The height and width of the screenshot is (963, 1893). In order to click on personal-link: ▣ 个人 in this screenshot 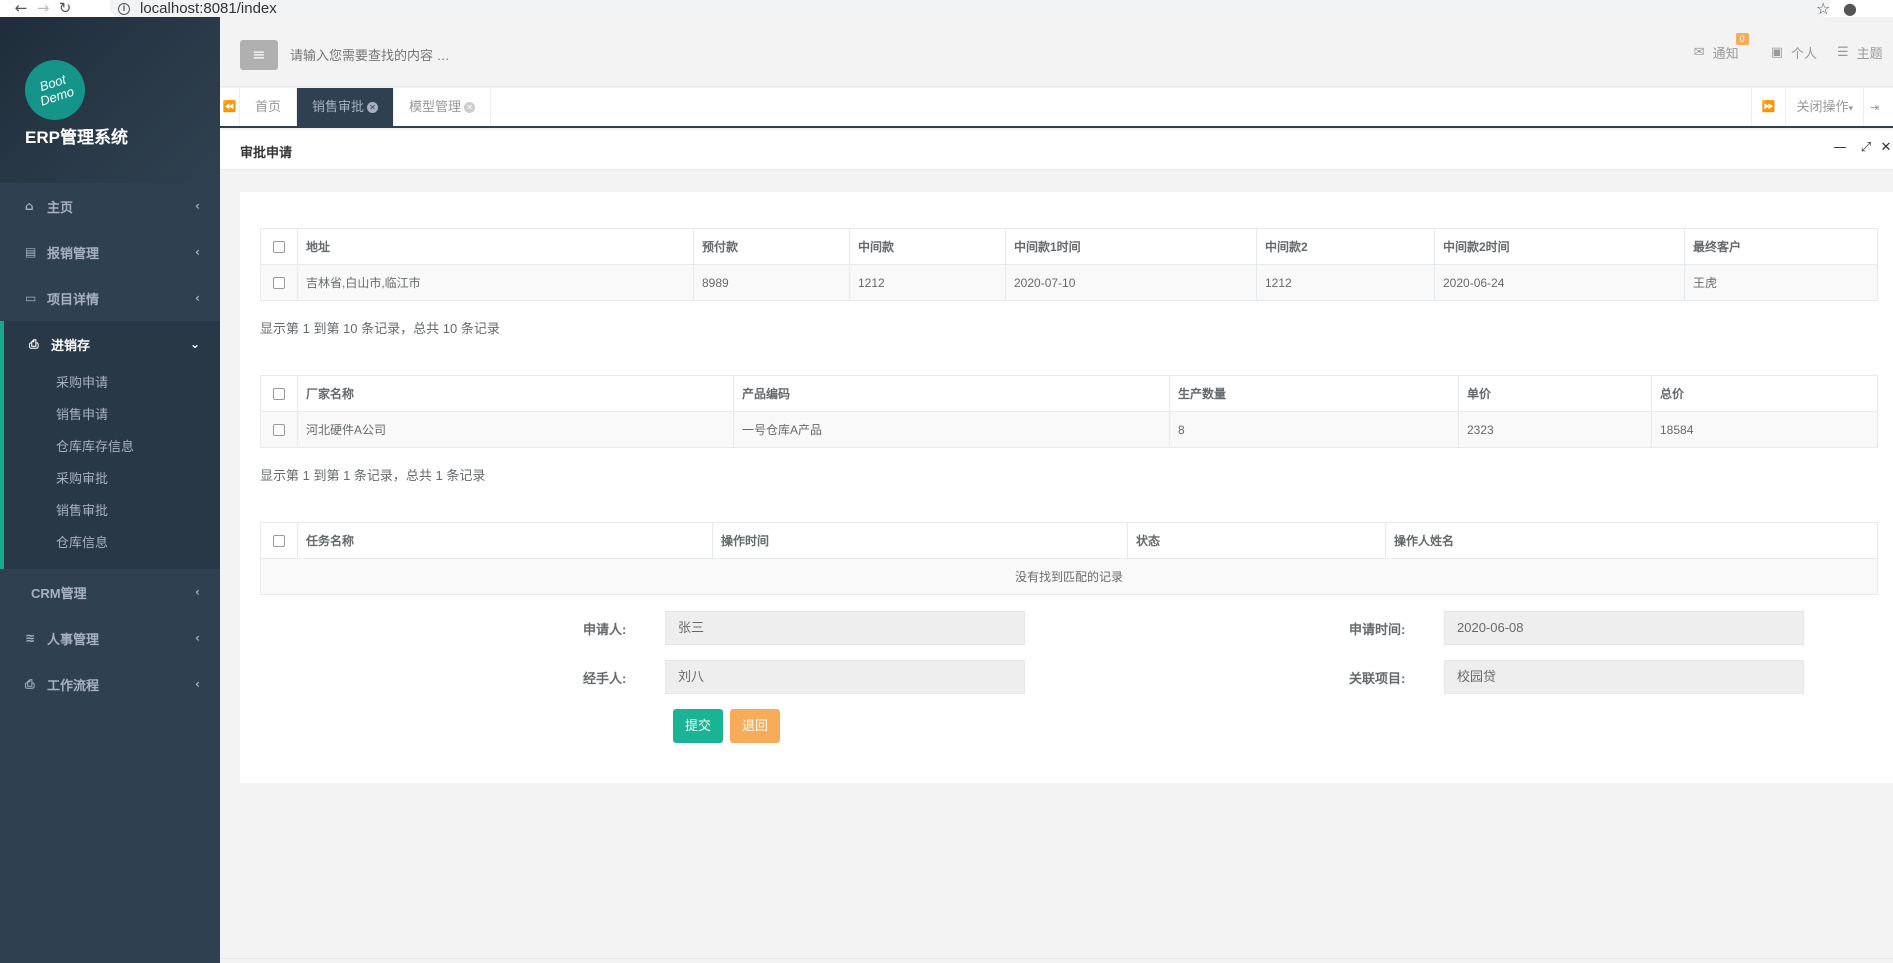, I will do `click(1794, 52)`.